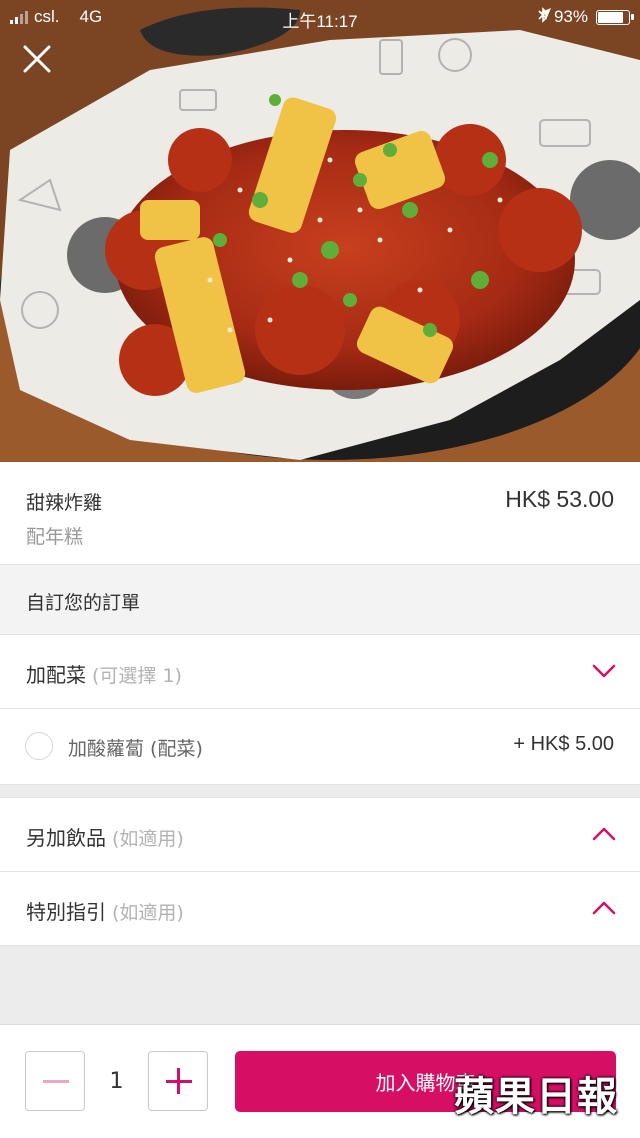 The height and width of the screenshot is (1138, 640). Describe the element at coordinates (536, 1097) in the screenshot. I see `watermark: 蘋果日報` at that location.